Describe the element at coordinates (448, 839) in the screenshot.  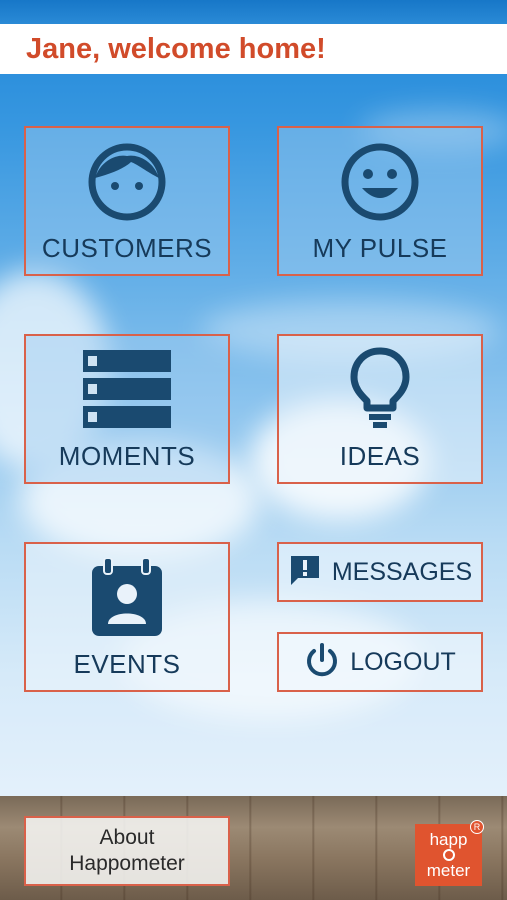
I see `logo-top-text: happ` at that location.